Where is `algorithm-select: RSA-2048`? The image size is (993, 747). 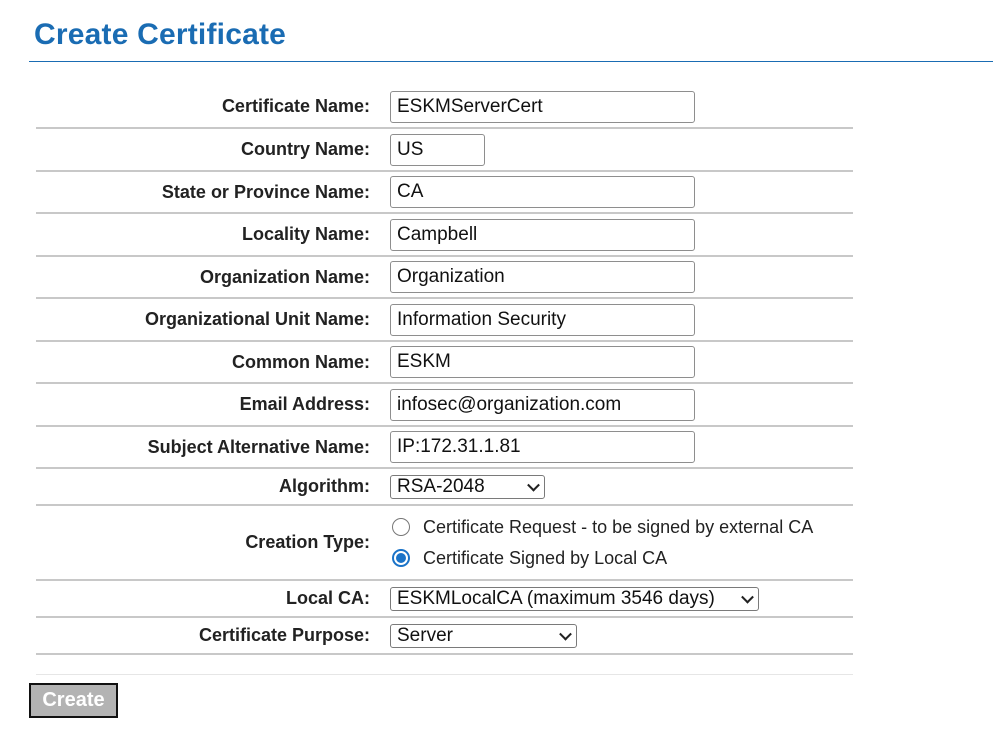 algorithm-select: RSA-2048 is located at coordinates (467, 486).